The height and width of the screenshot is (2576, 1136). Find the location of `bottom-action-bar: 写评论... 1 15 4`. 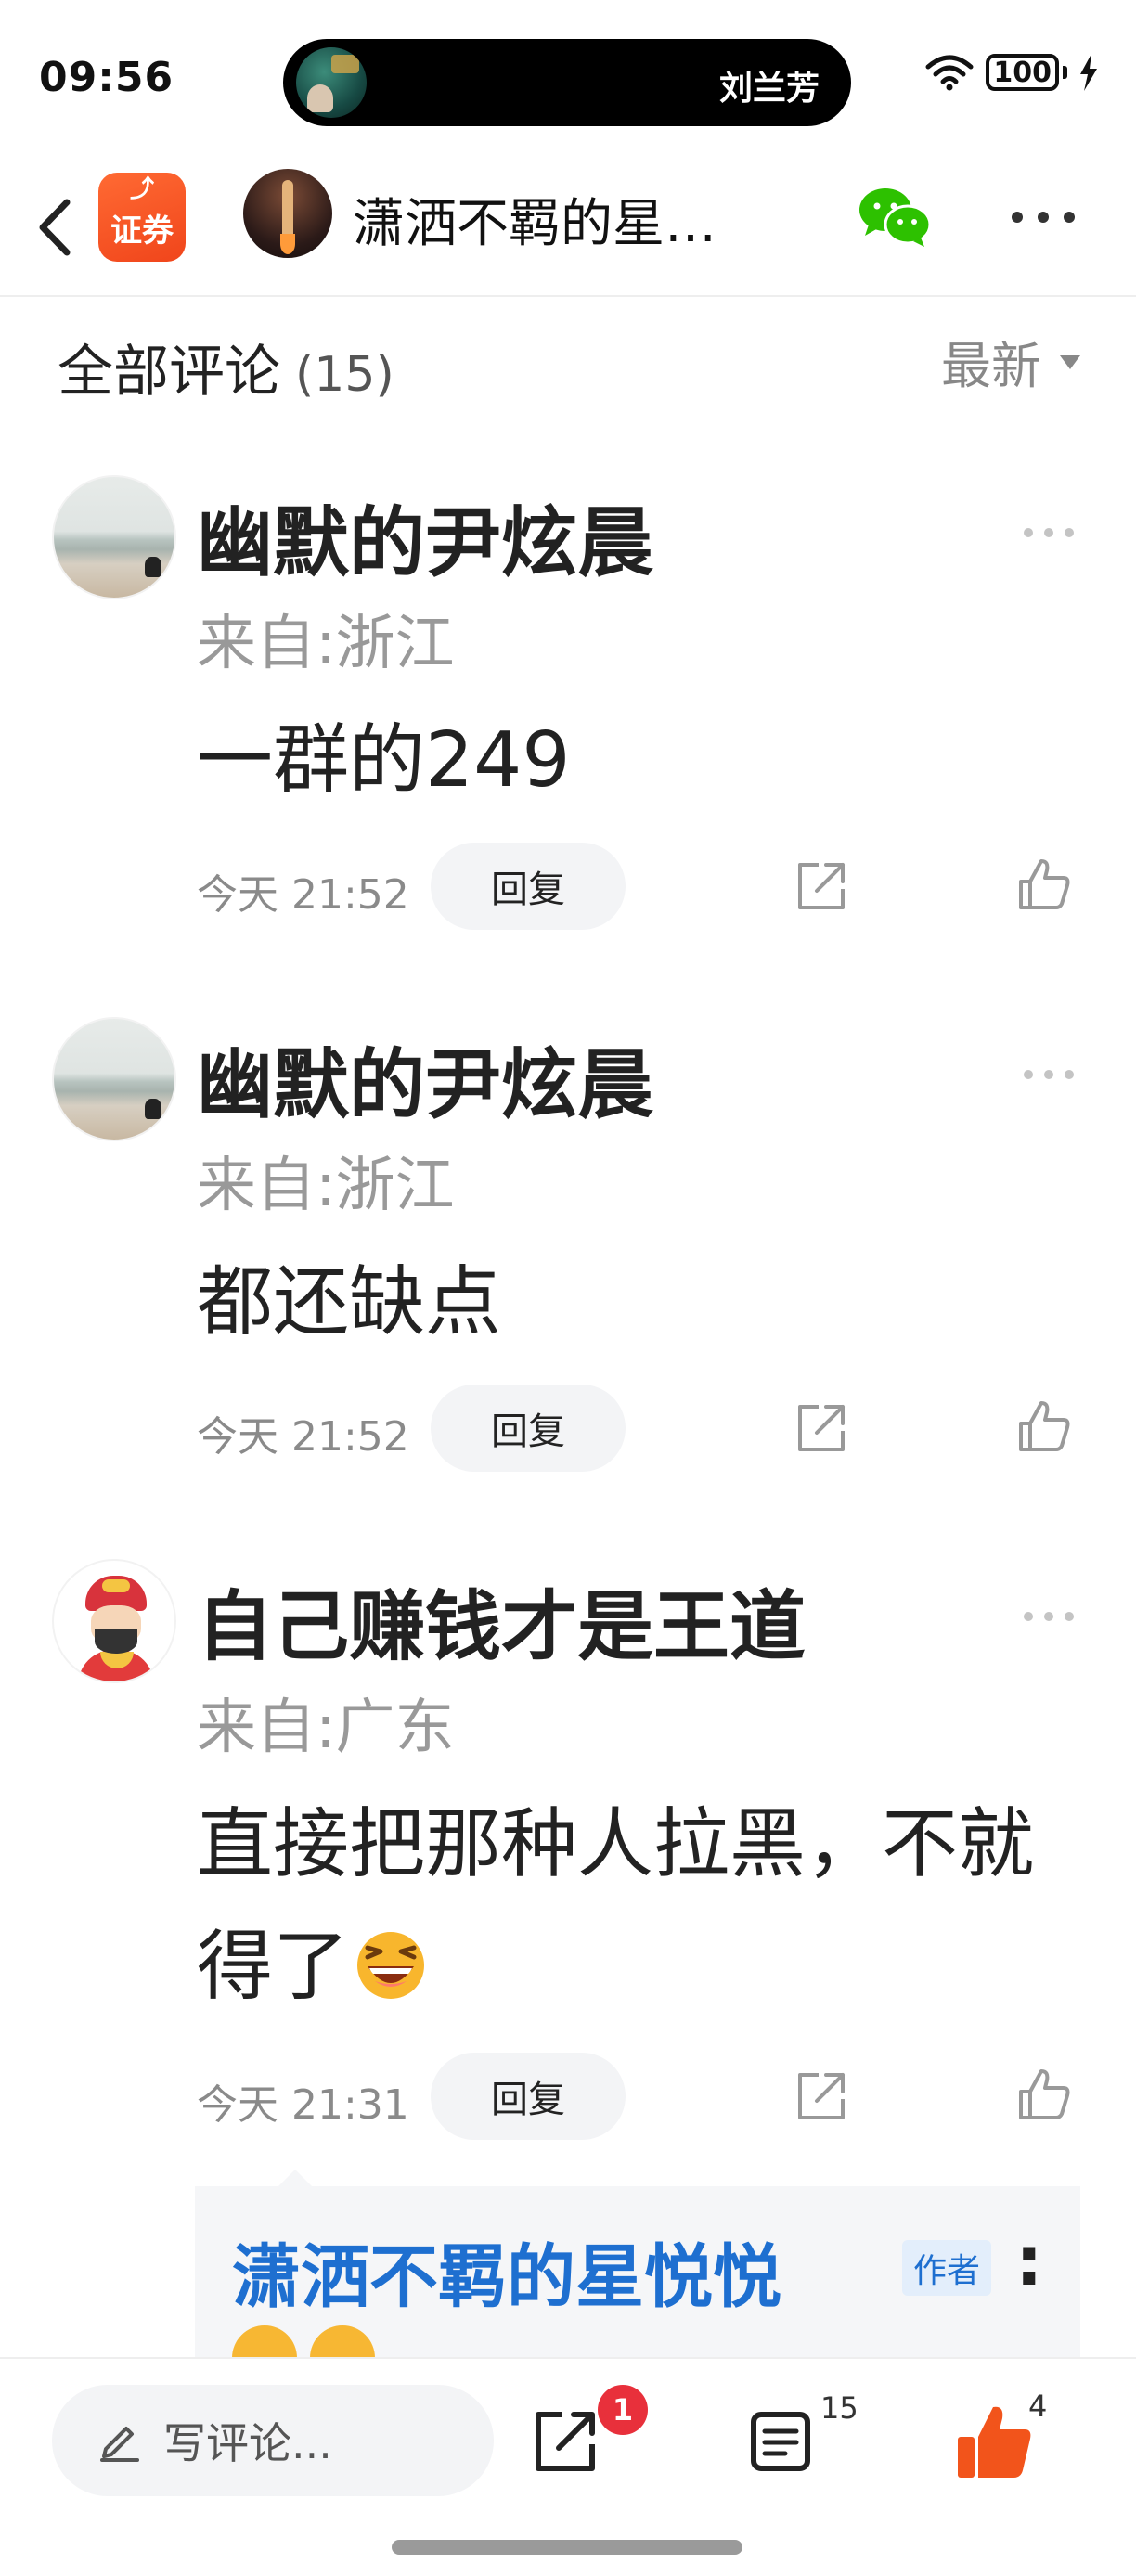

bottom-action-bar: 写评论... 1 15 4 is located at coordinates (568, 2466).